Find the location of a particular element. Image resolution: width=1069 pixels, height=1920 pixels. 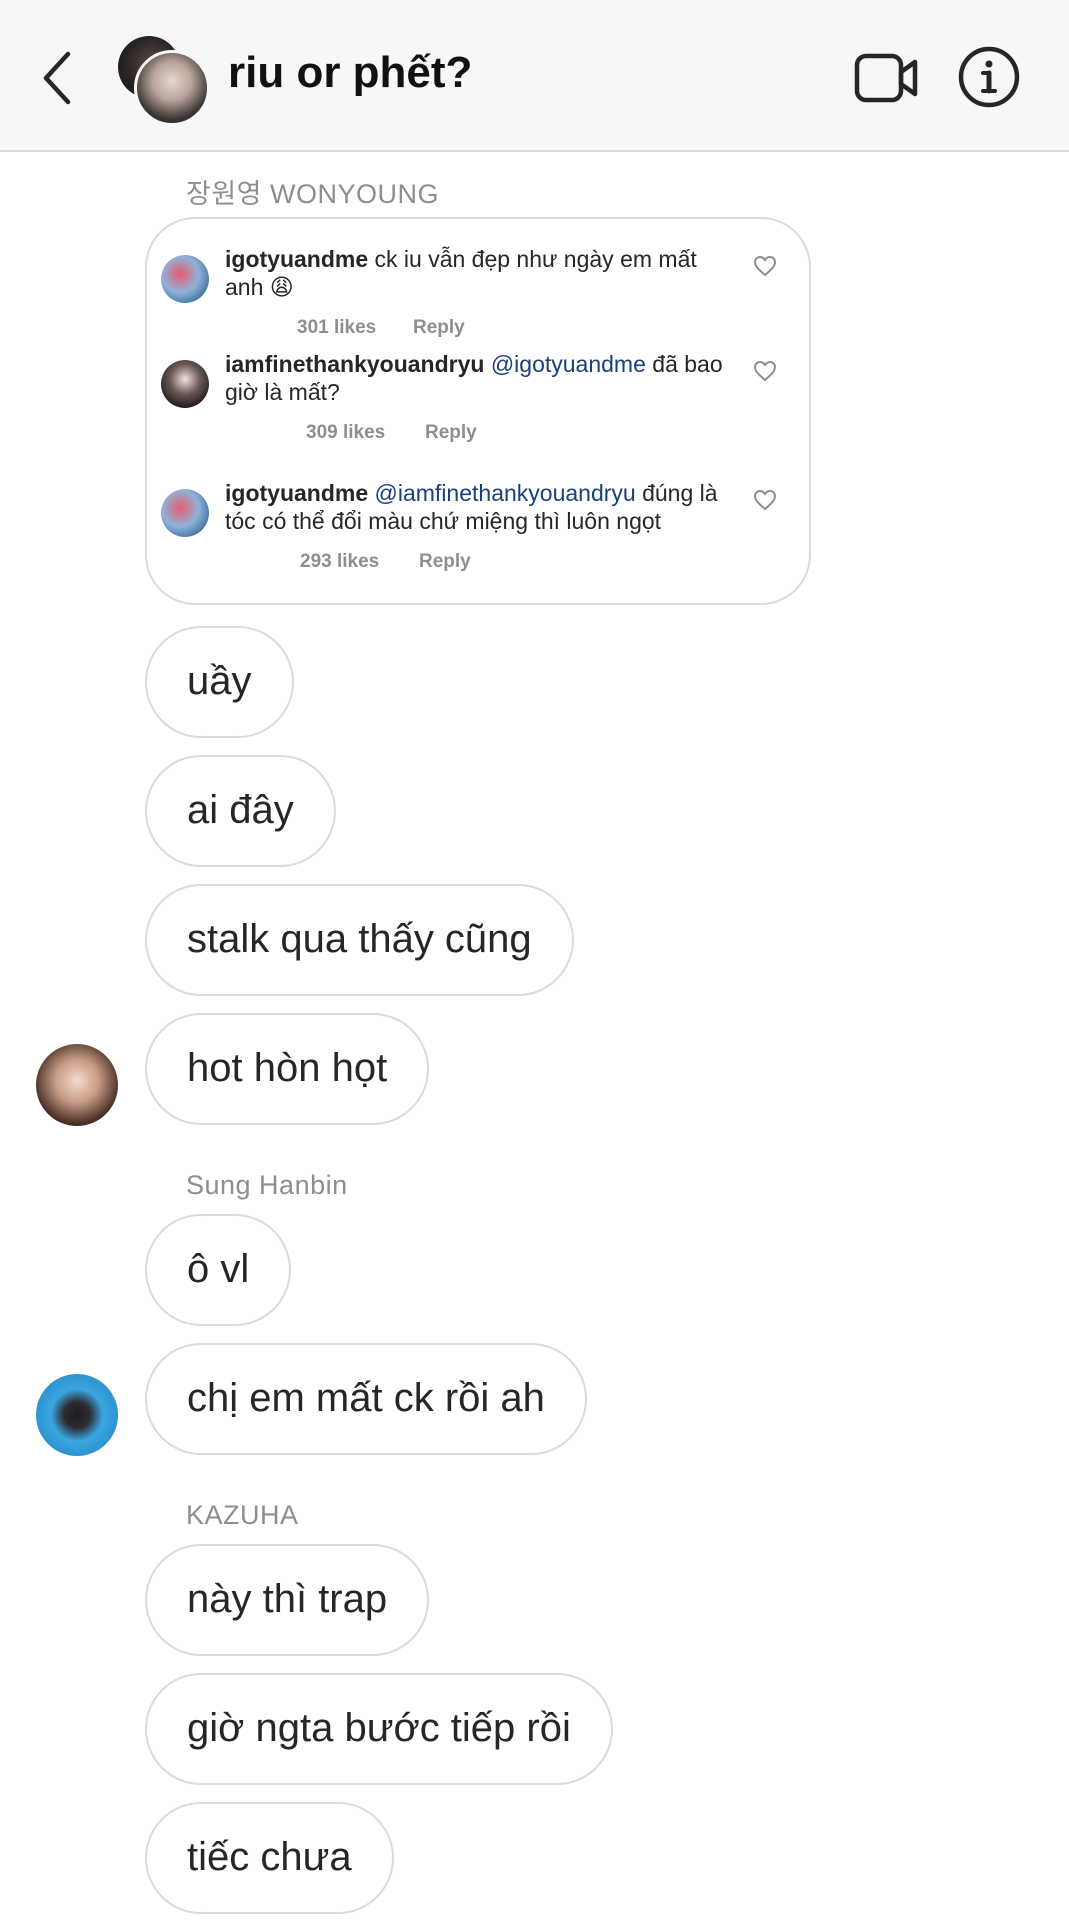

comment-mention: @iamfinethankyouandryu is located at coordinates (505, 493).